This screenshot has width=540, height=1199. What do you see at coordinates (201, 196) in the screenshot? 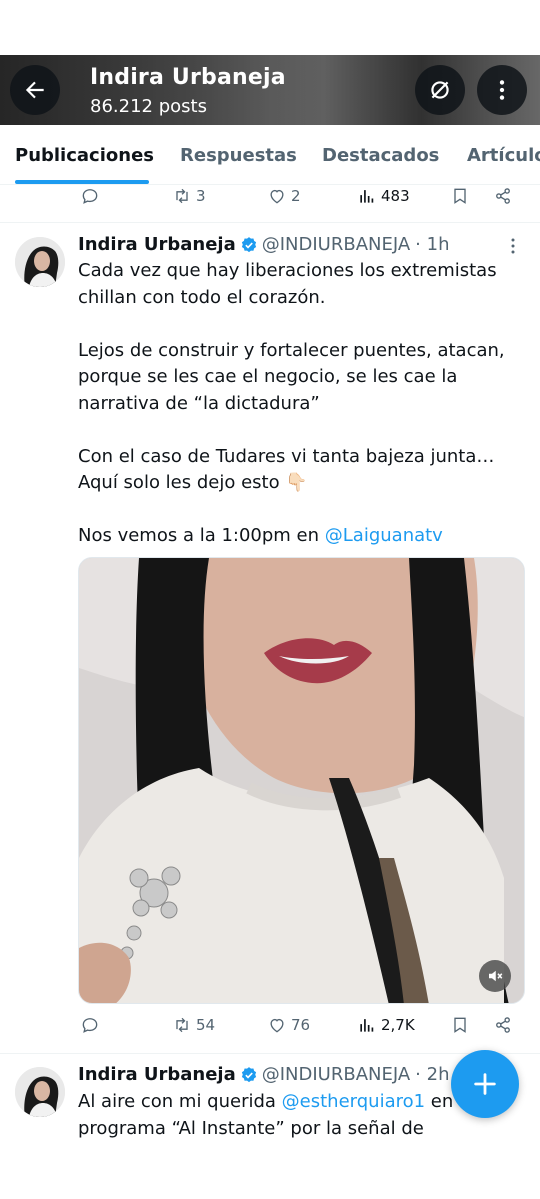
I see `repost-count: 3` at bounding box center [201, 196].